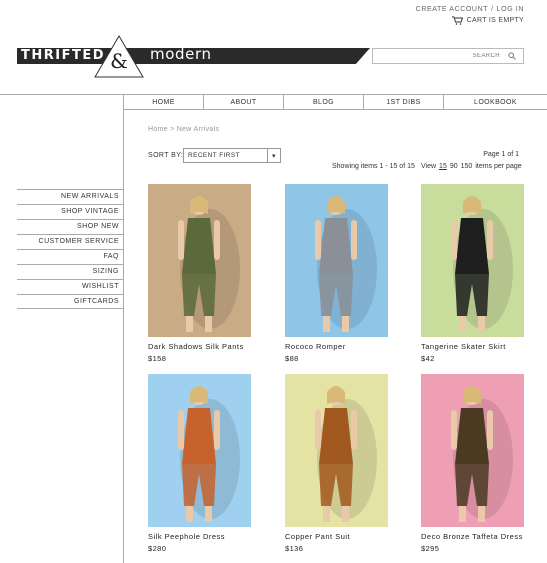 This screenshot has height=563, width=547. What do you see at coordinates (70, 286) in the screenshot?
I see `sidebar-item-wishlist: WISHLIST` at bounding box center [70, 286].